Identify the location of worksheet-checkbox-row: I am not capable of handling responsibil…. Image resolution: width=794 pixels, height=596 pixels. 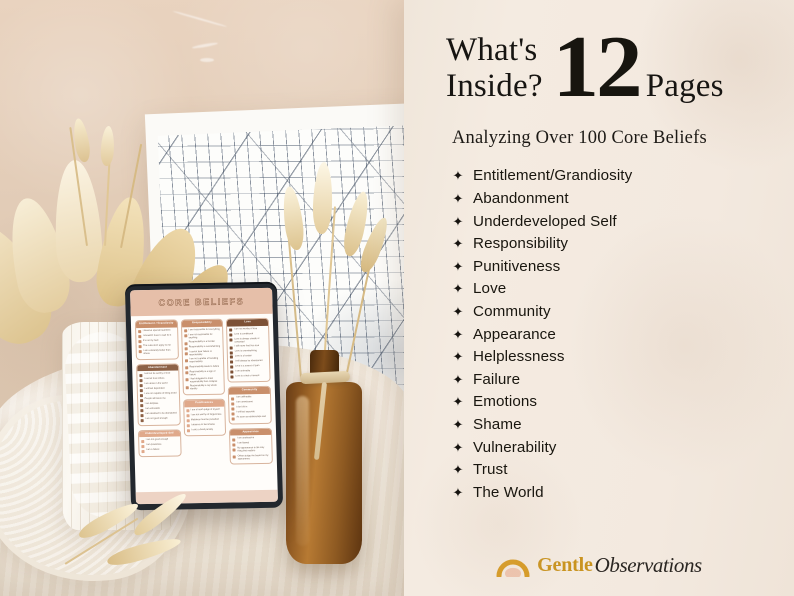
(203, 361).